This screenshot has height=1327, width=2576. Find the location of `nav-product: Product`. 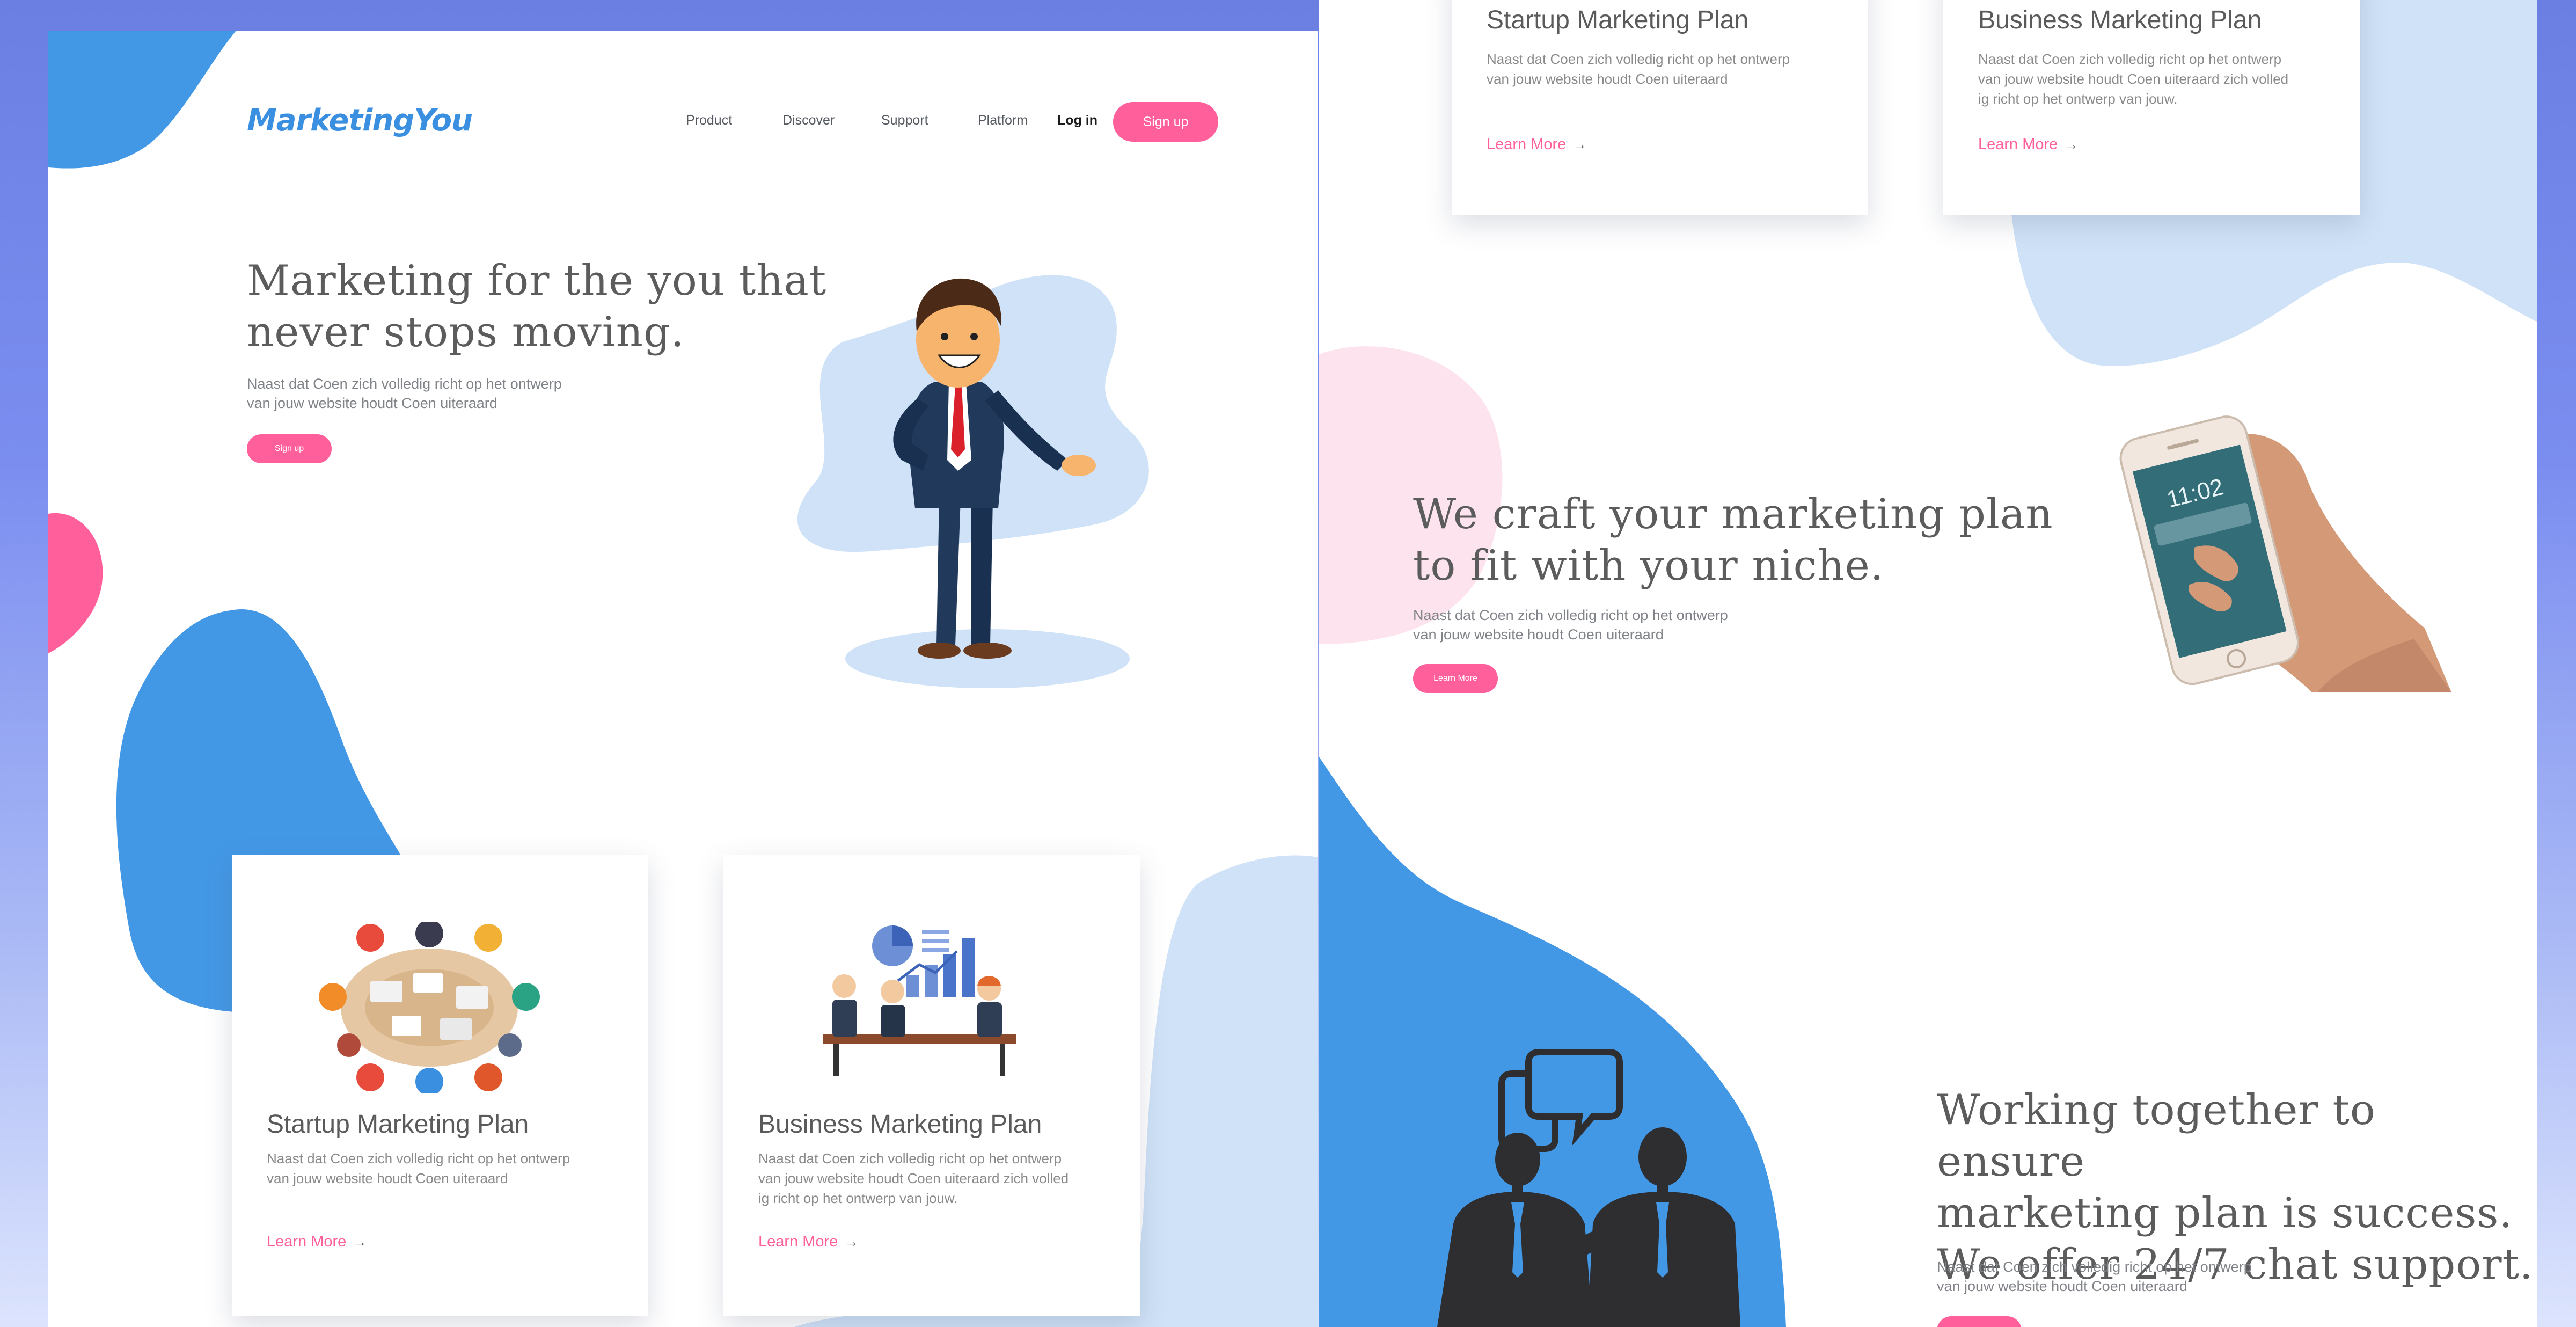

nav-product: Product is located at coordinates (709, 120).